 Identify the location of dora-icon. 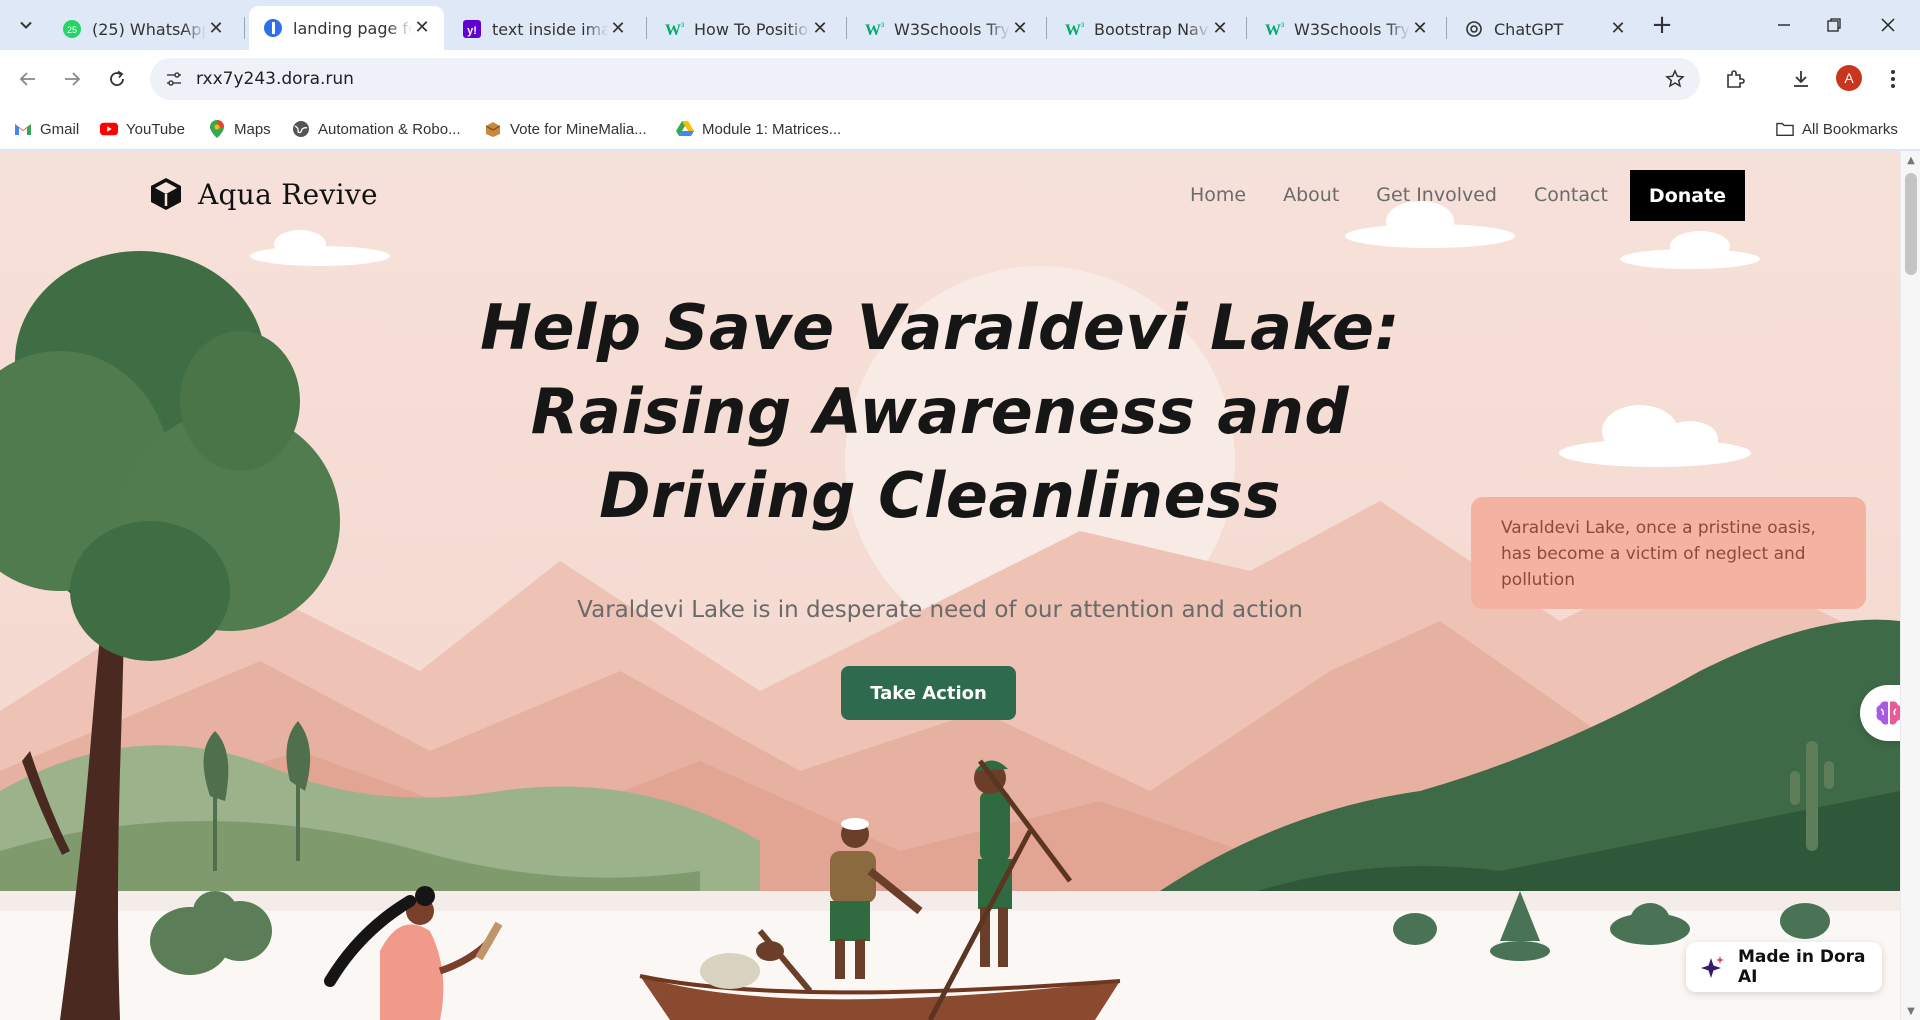
(273, 28).